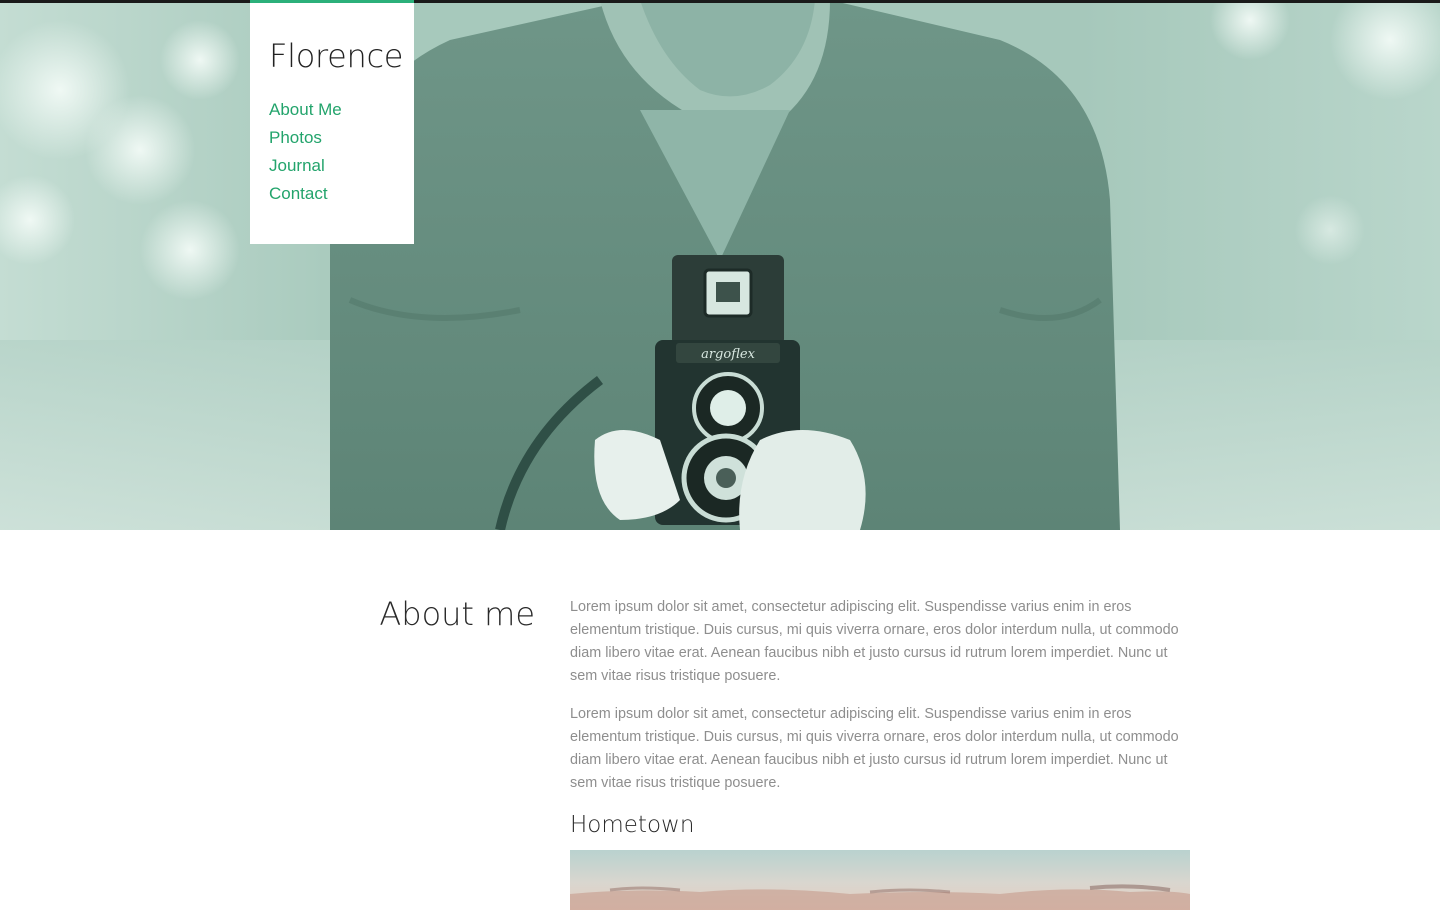  What do you see at coordinates (341, 56) in the screenshot?
I see `site-brand: Florence` at bounding box center [341, 56].